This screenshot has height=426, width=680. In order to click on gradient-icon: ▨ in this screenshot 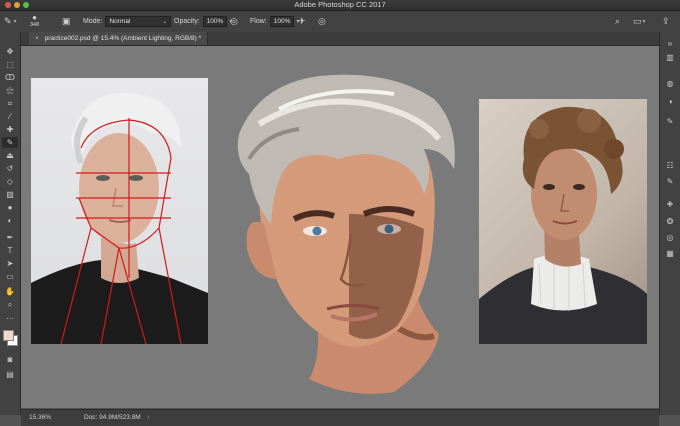, I will do `click(10, 194)`.